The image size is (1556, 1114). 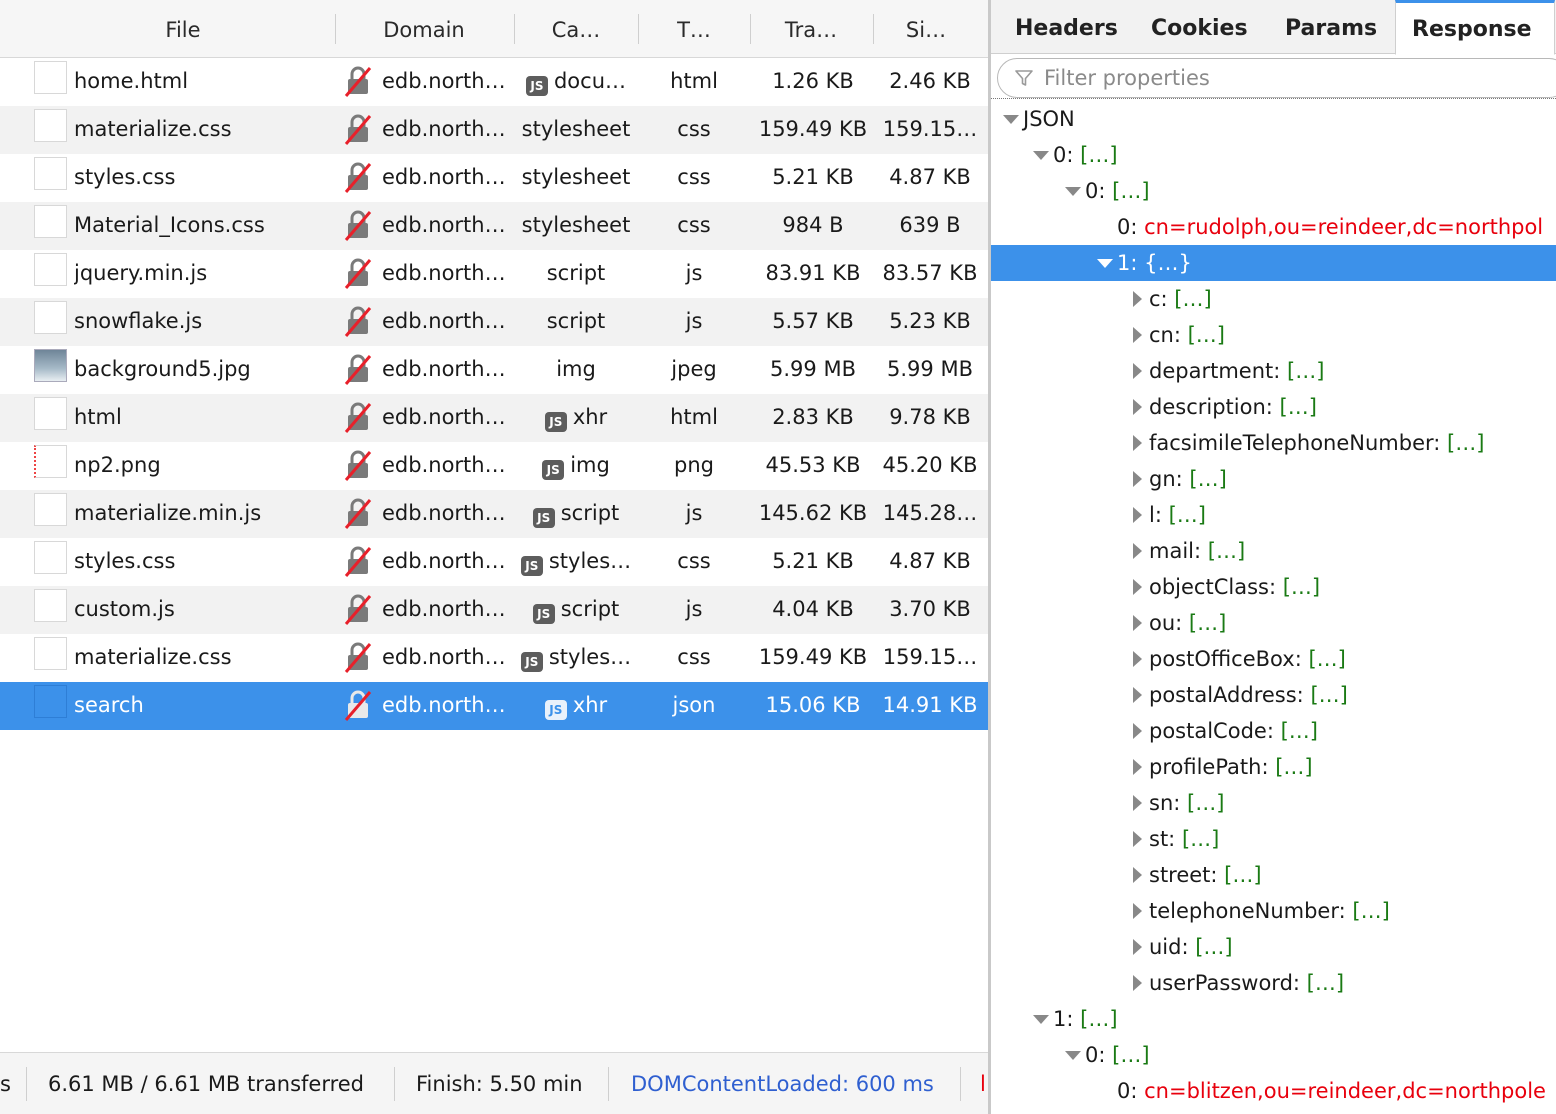 I want to click on filter-properties-input: Filter properties, so click(x=1276, y=78).